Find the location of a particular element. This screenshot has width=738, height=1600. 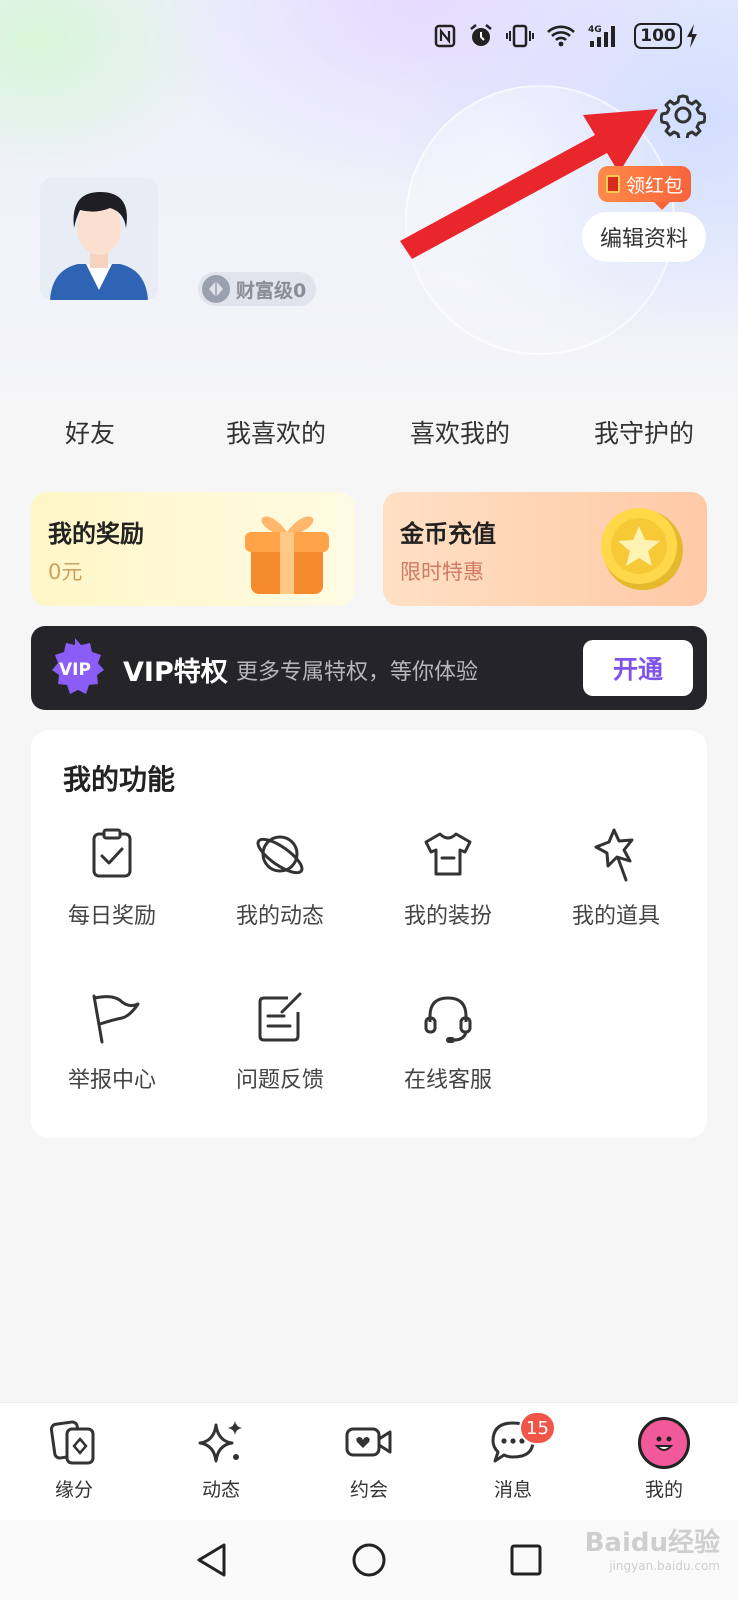

nav-moments: 动态 is located at coordinates (221, 1459).